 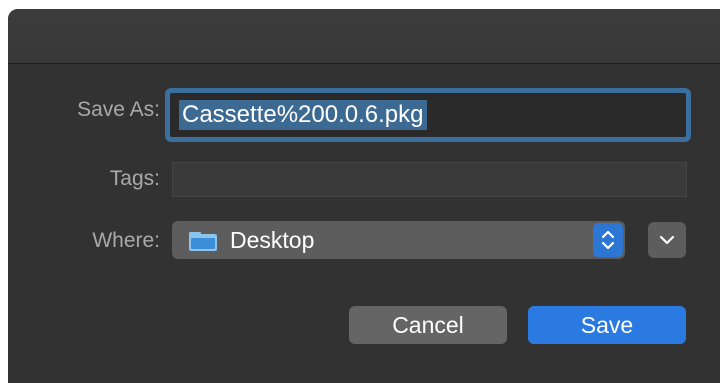 I want to click on location-stepper, so click(x=608, y=240).